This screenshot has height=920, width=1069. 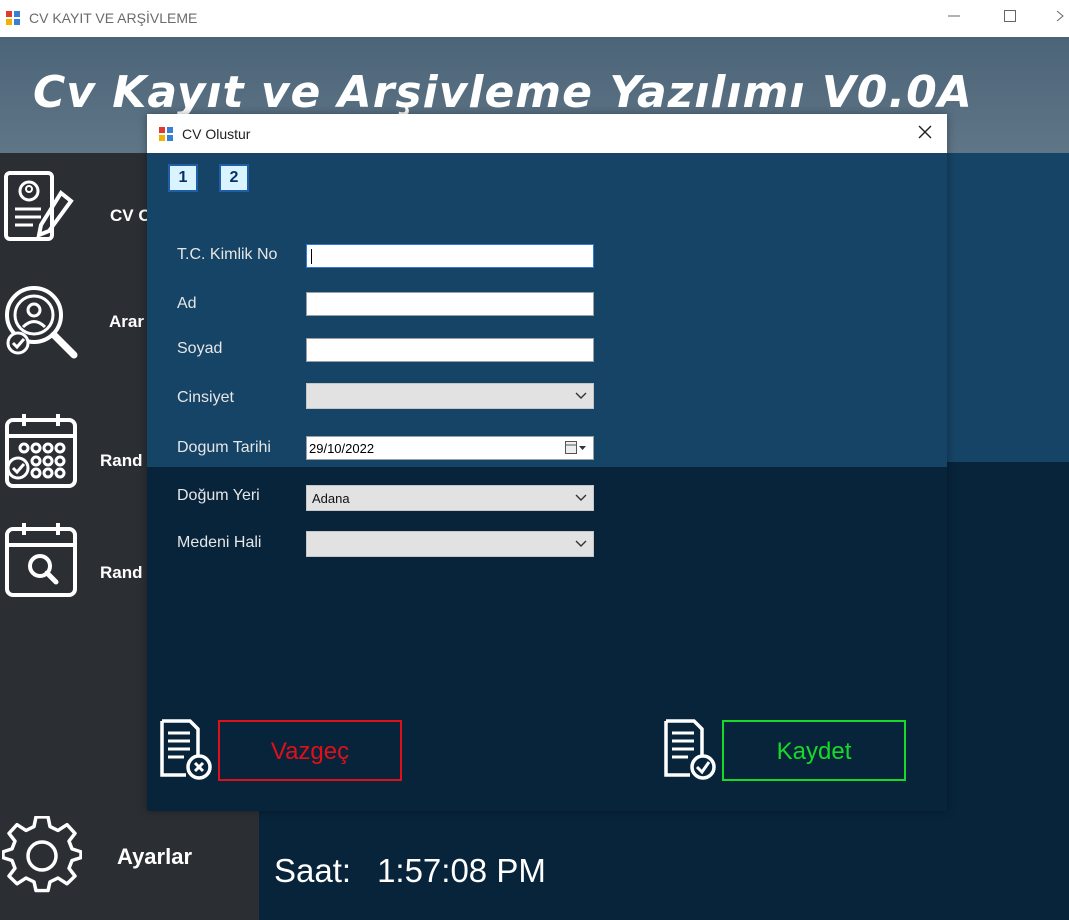 What do you see at coordinates (534, 18) in the screenshot?
I see `window-titlebar: CV KAYIT VE ARŞİVLEME` at bounding box center [534, 18].